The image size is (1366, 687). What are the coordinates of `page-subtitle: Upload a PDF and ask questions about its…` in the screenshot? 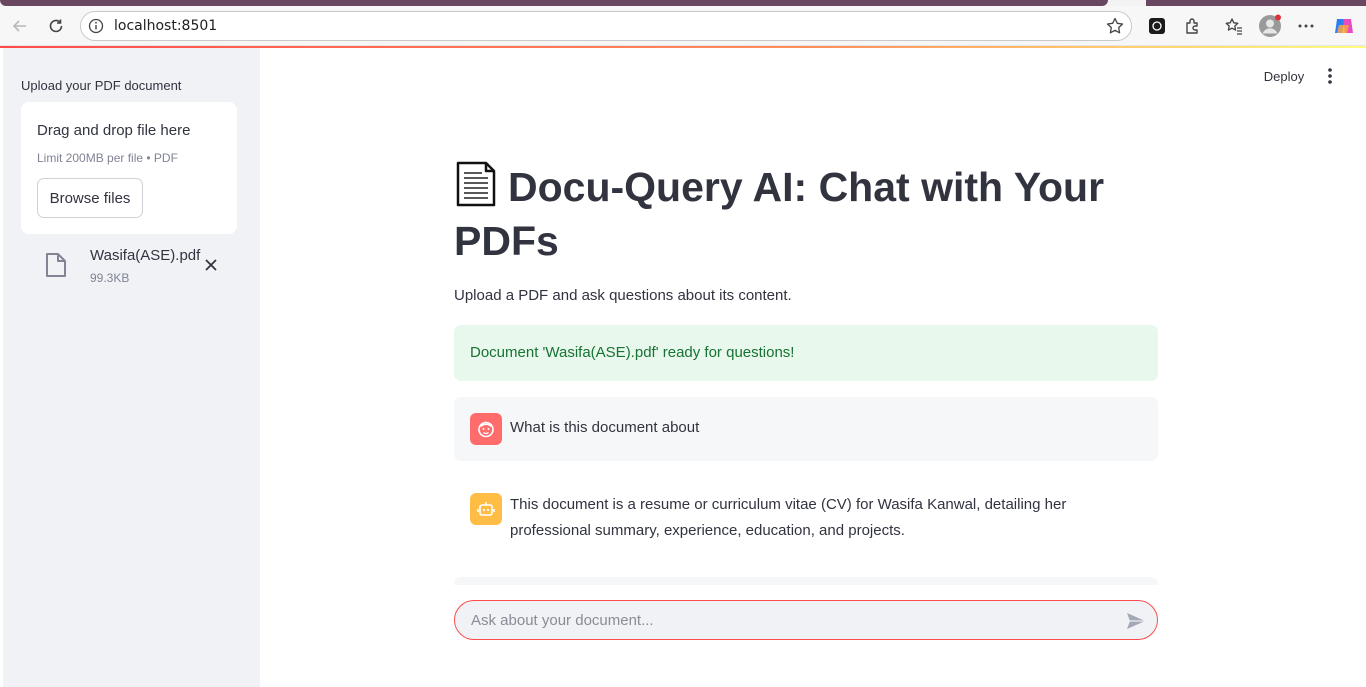 It's located at (623, 295).